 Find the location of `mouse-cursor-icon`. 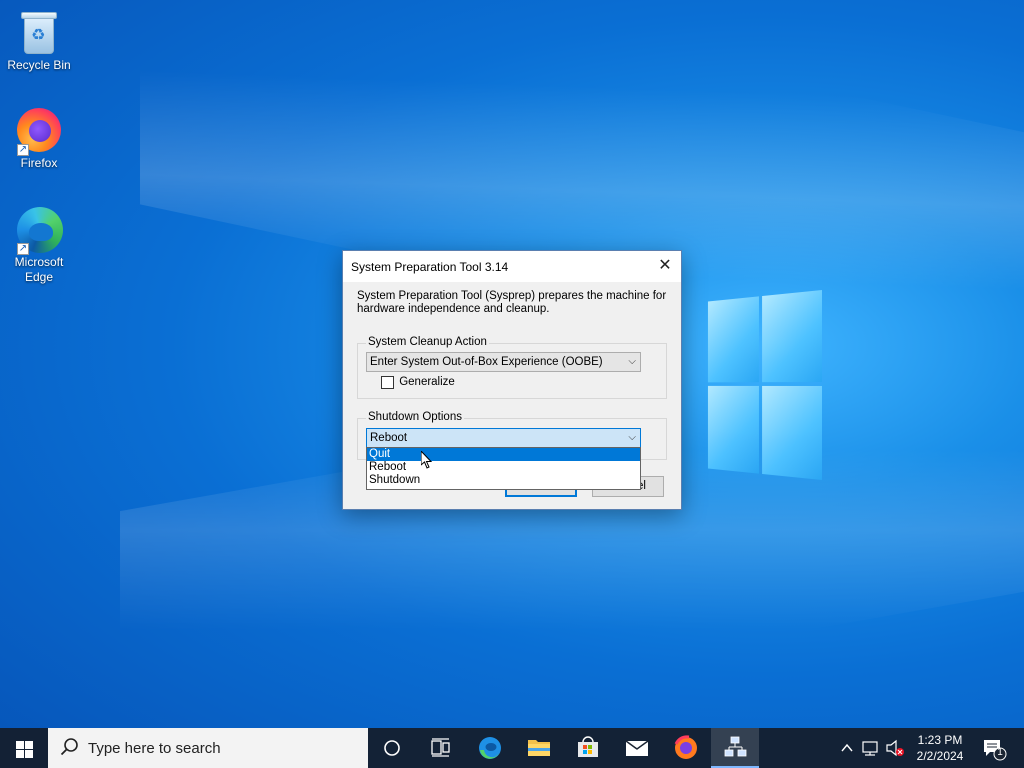

mouse-cursor-icon is located at coordinates (427, 460).